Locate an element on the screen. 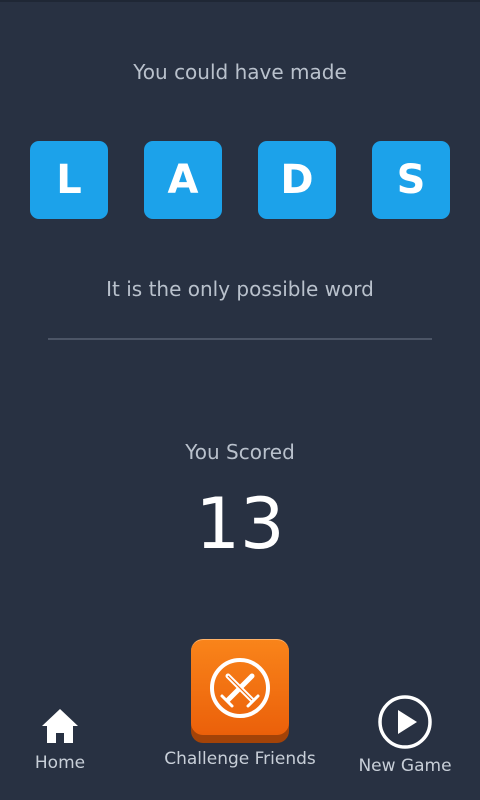 This screenshot has width=480, height=800. letter-tile: L is located at coordinates (69, 180).